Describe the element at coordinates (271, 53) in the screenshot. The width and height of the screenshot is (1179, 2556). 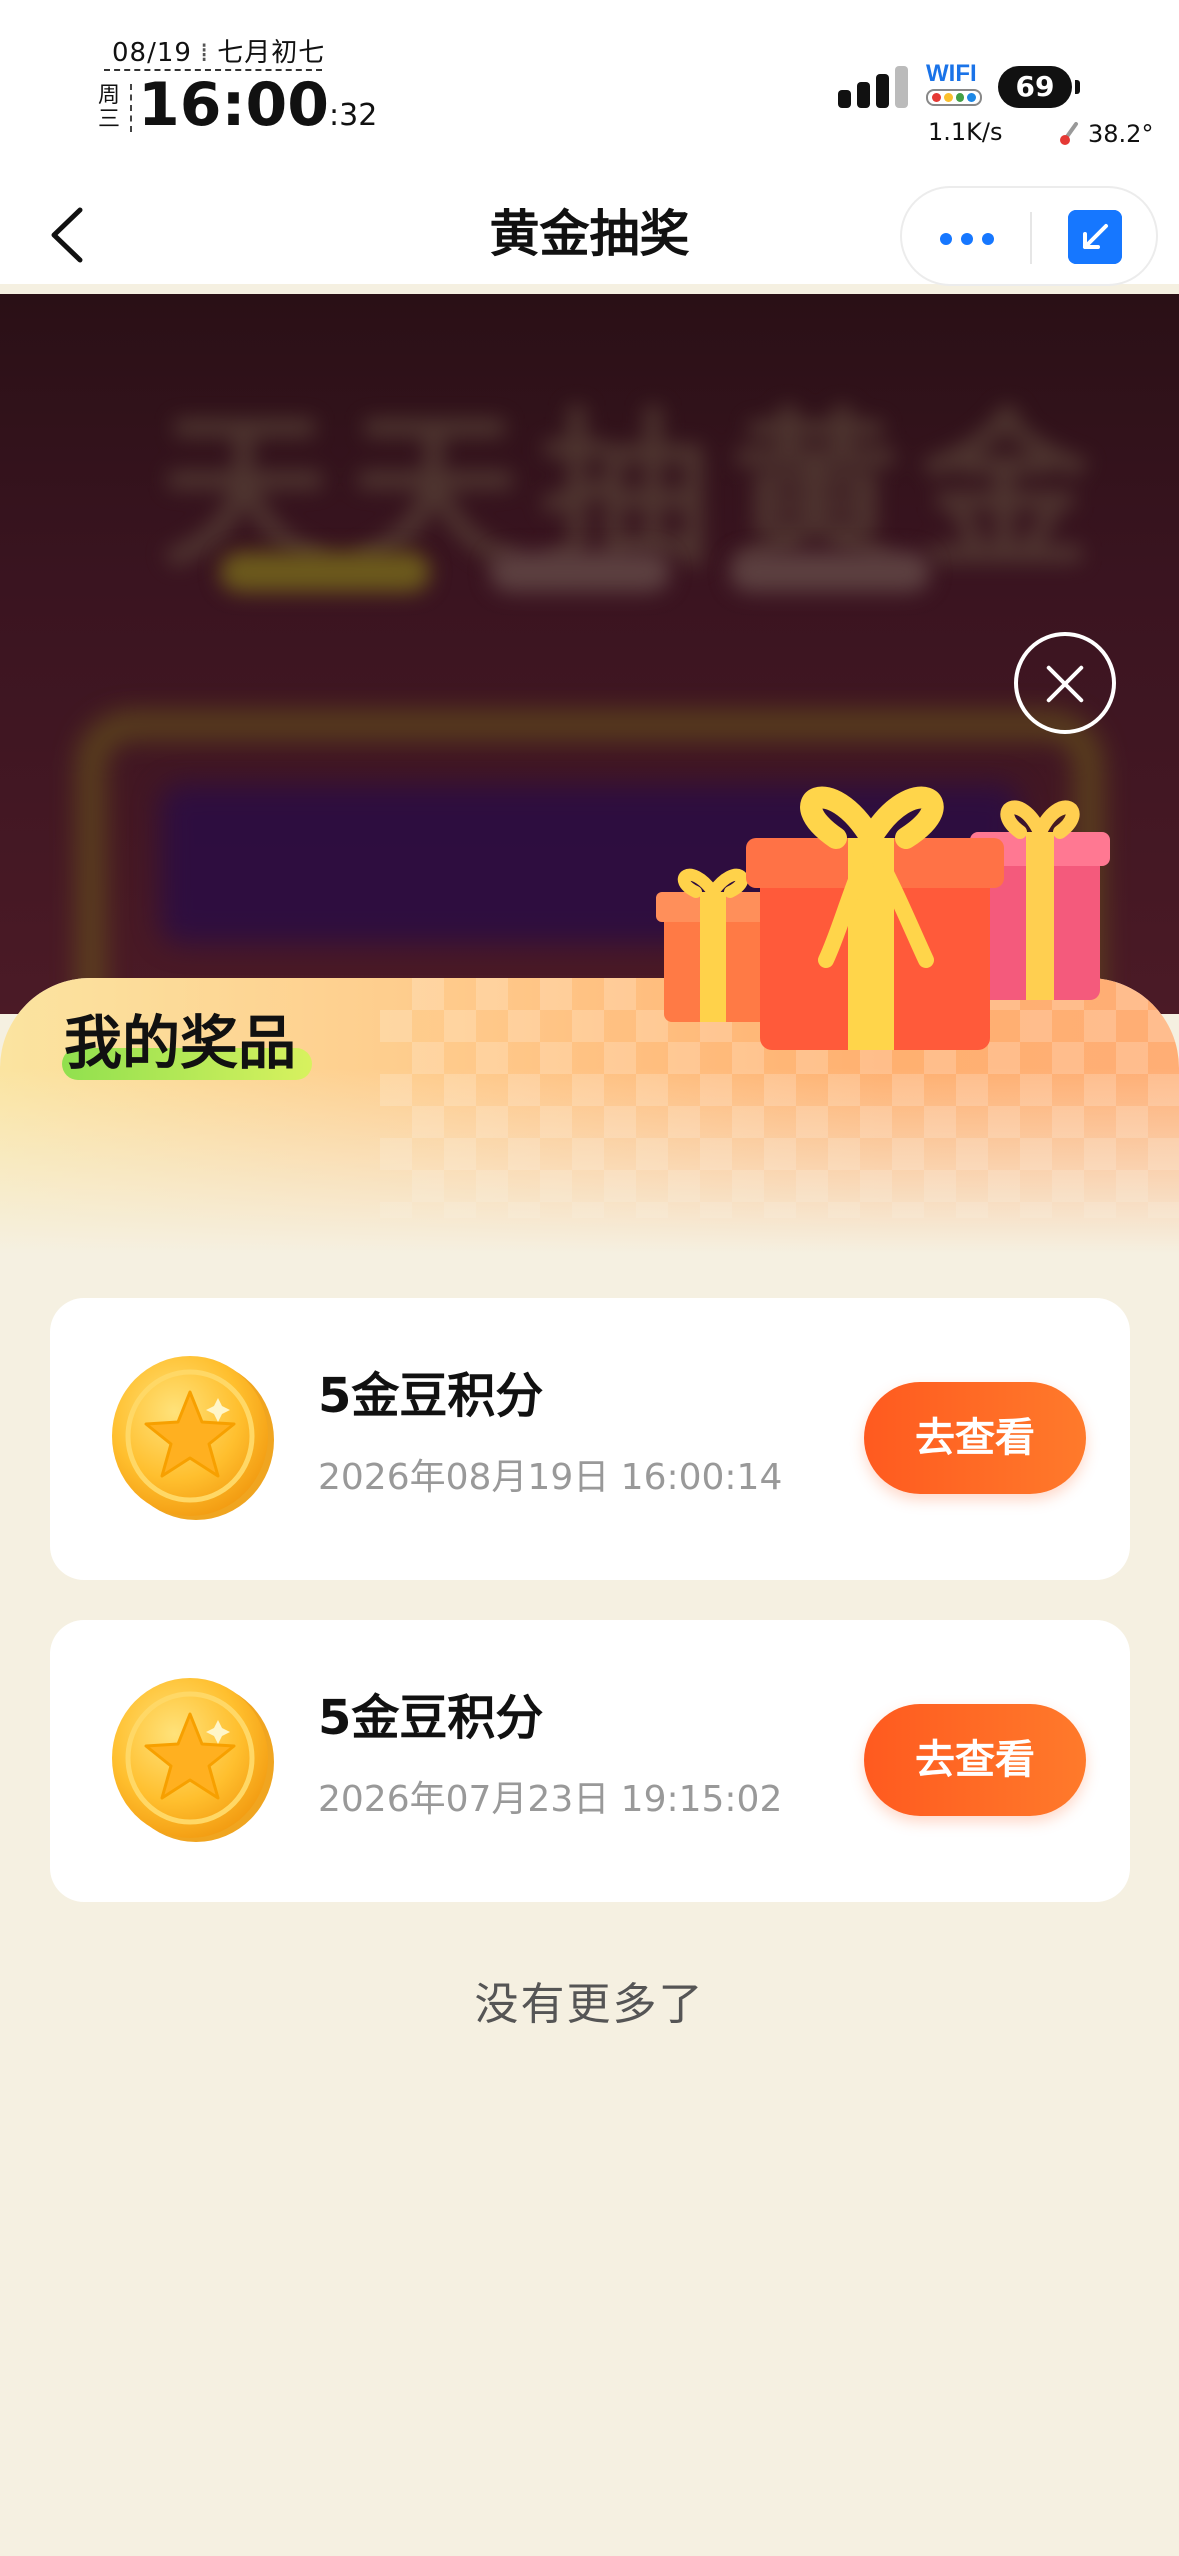
I see `lunar-date-text: 七月初七` at that location.